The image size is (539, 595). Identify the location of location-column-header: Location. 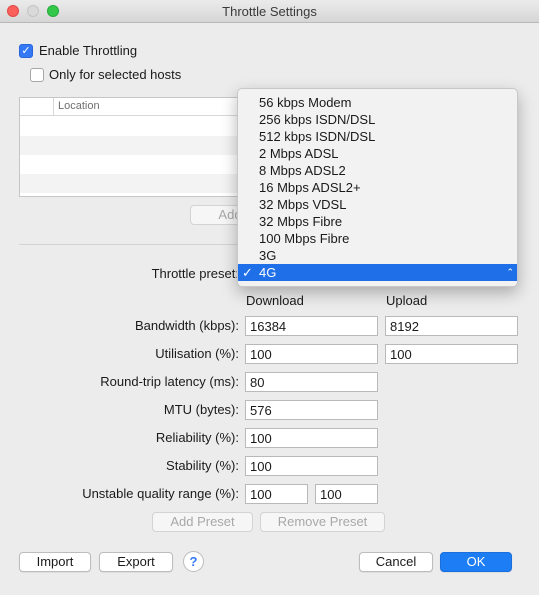
(79, 106).